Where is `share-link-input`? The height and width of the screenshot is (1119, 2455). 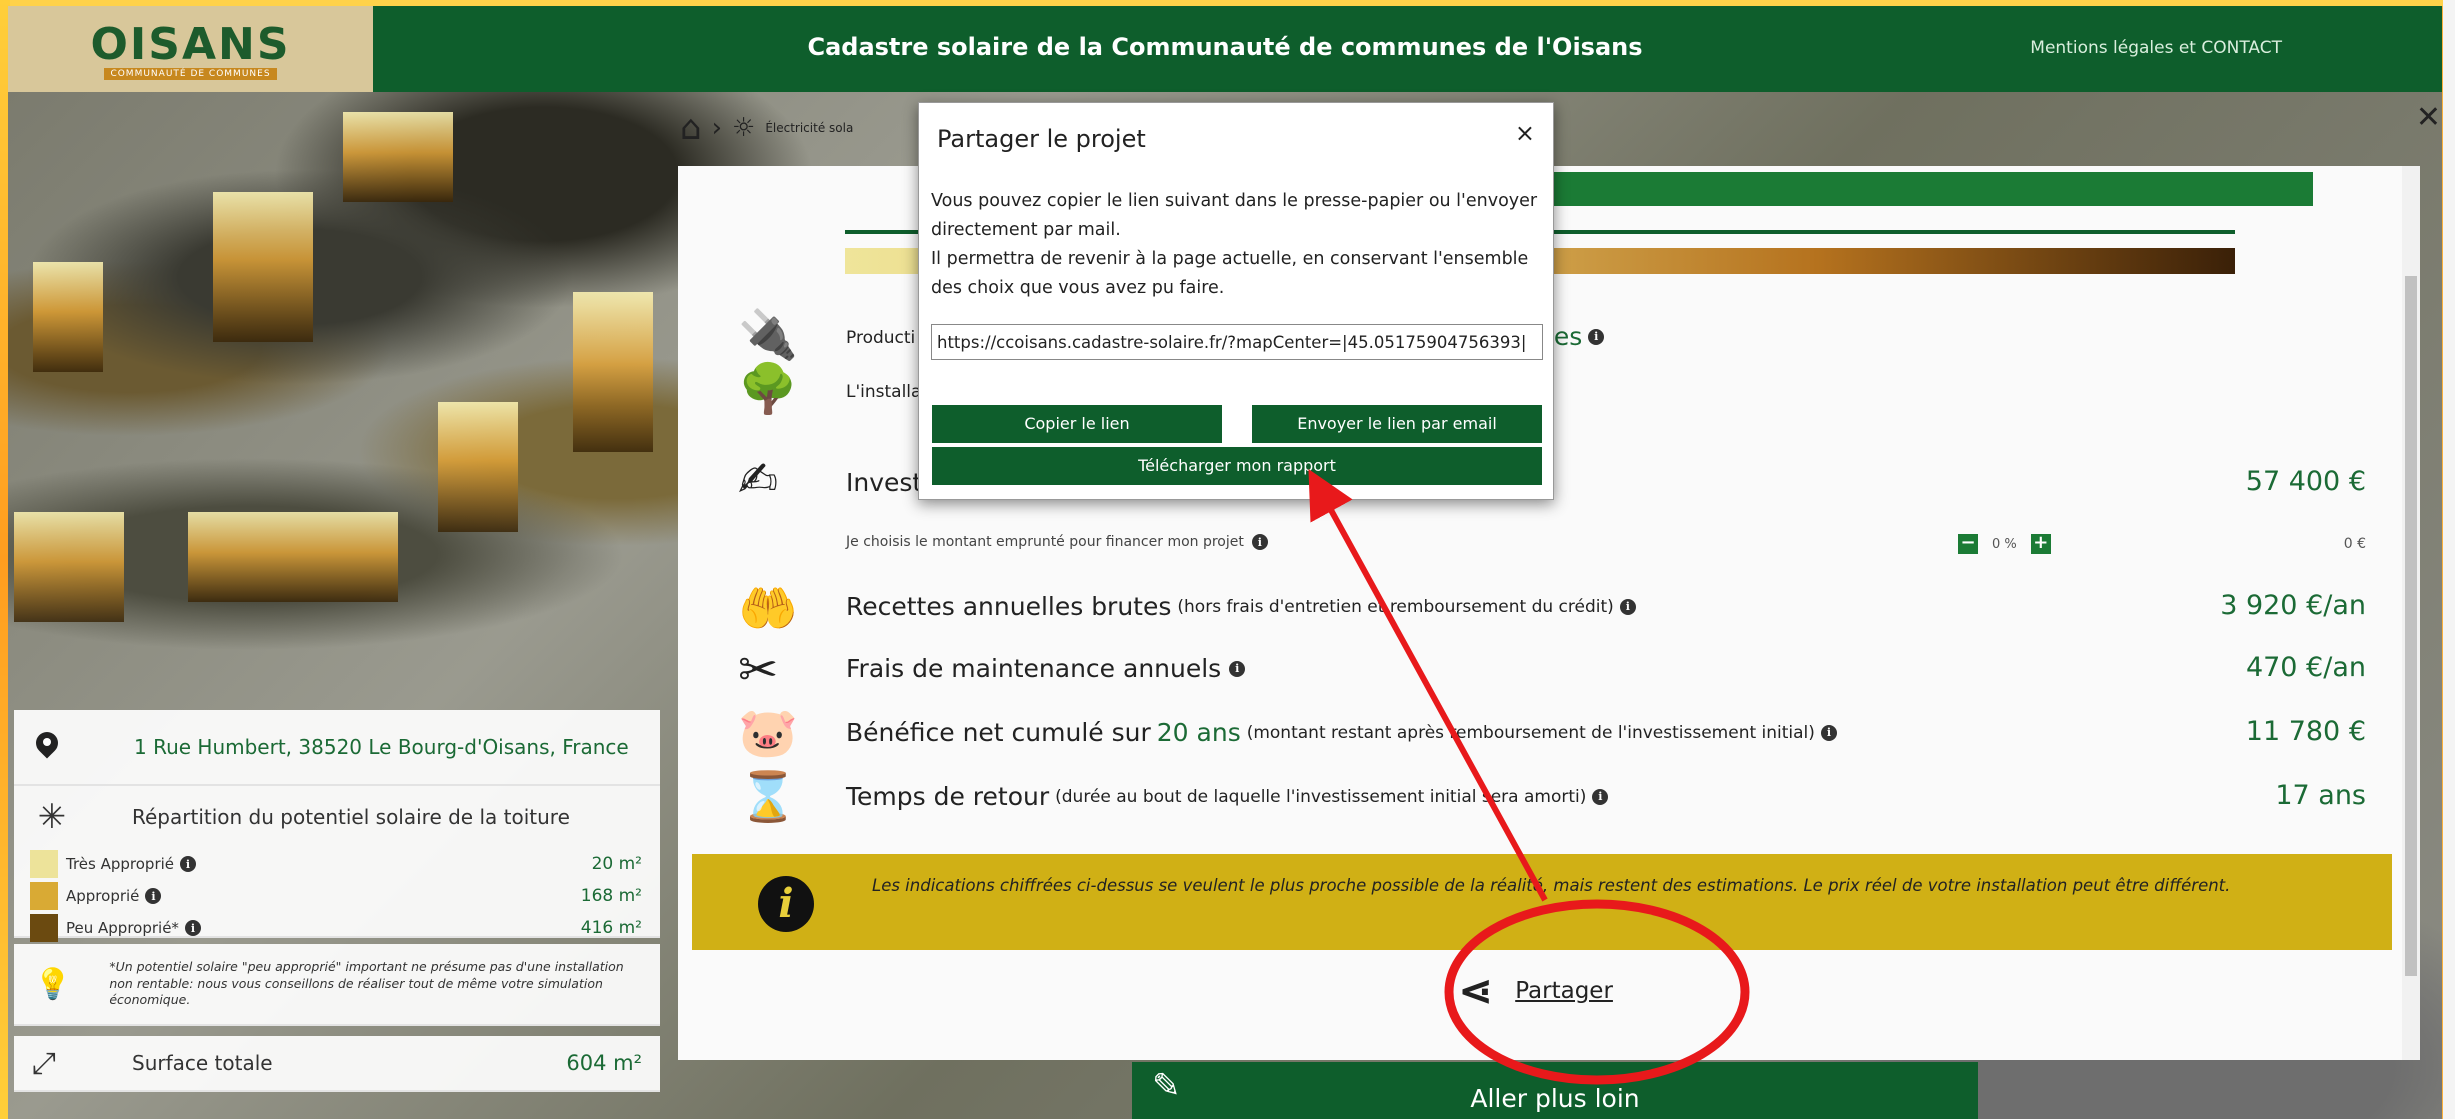 share-link-input is located at coordinates (1237, 342).